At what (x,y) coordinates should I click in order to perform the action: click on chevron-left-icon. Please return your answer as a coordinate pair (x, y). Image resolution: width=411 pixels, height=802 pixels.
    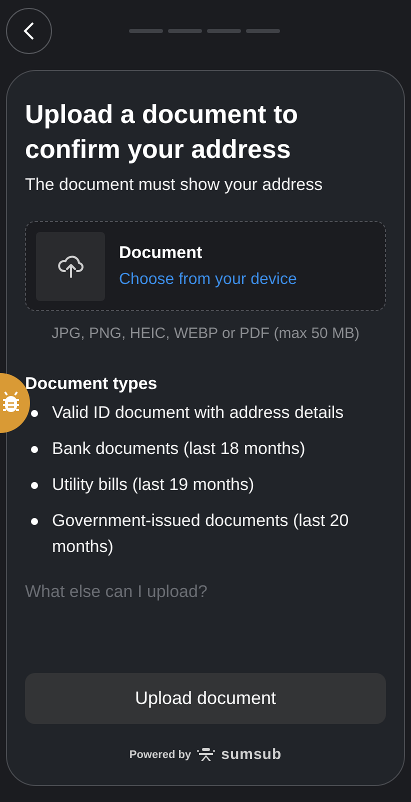
    Looking at the image, I should click on (29, 31).